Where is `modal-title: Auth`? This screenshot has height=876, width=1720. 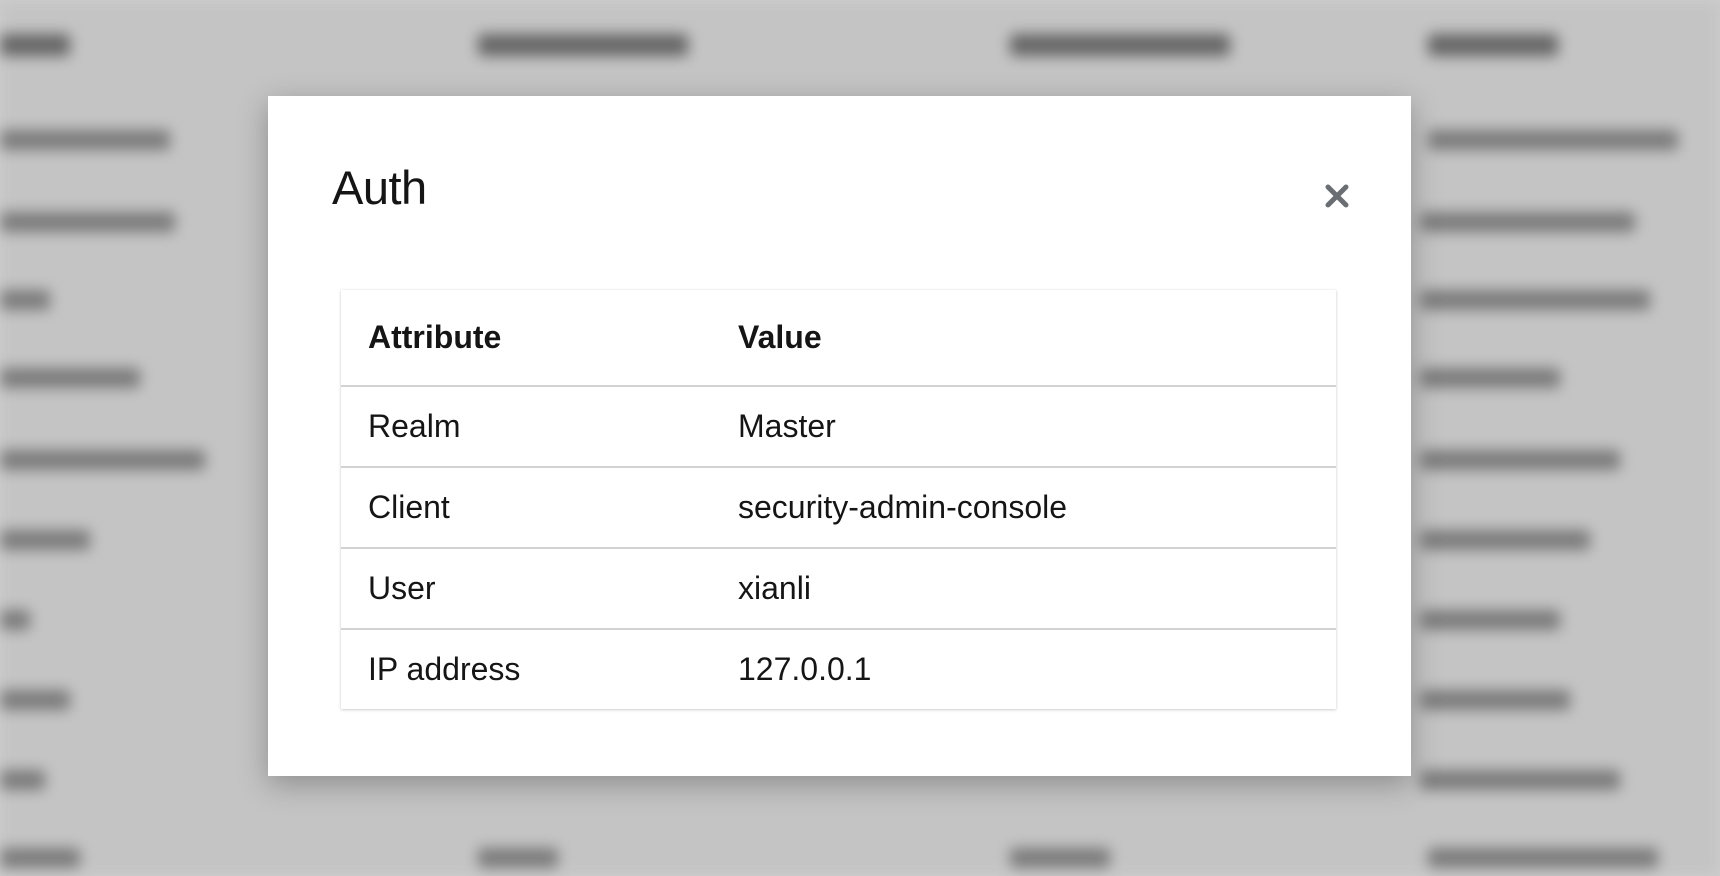
modal-title: Auth is located at coordinates (379, 187).